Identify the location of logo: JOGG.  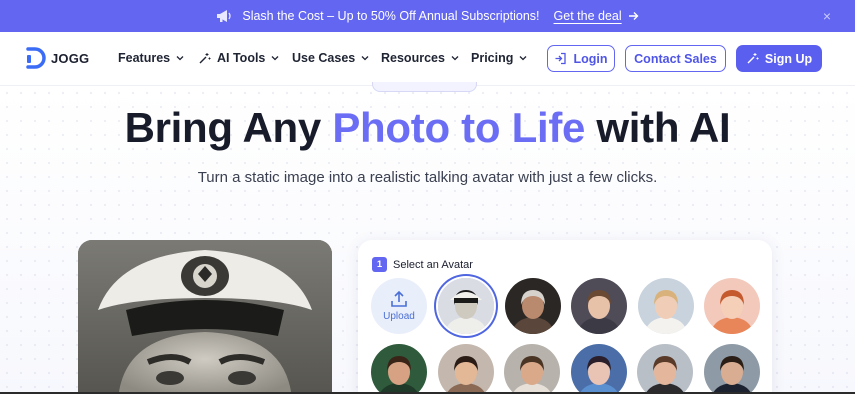
(57, 58).